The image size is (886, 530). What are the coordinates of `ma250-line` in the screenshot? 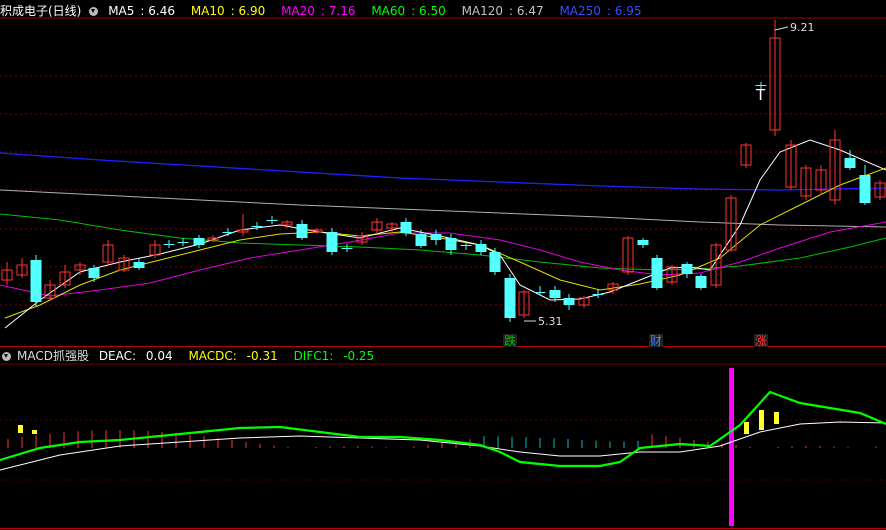 It's located at (443, 171).